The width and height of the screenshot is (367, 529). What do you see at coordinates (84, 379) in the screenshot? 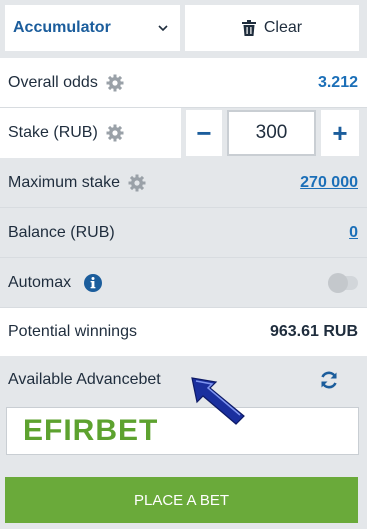
I see `advancebet-label: Available Advancebet` at bounding box center [84, 379].